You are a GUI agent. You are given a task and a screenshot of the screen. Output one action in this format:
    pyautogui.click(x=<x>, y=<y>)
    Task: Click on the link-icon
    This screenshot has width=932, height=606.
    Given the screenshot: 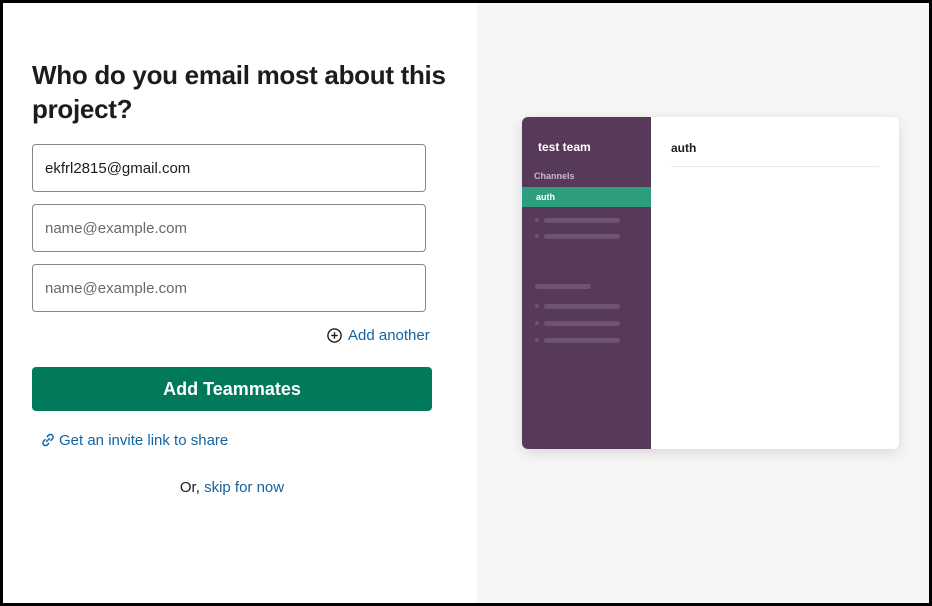 What is the action you would take?
    pyautogui.click(x=48, y=440)
    